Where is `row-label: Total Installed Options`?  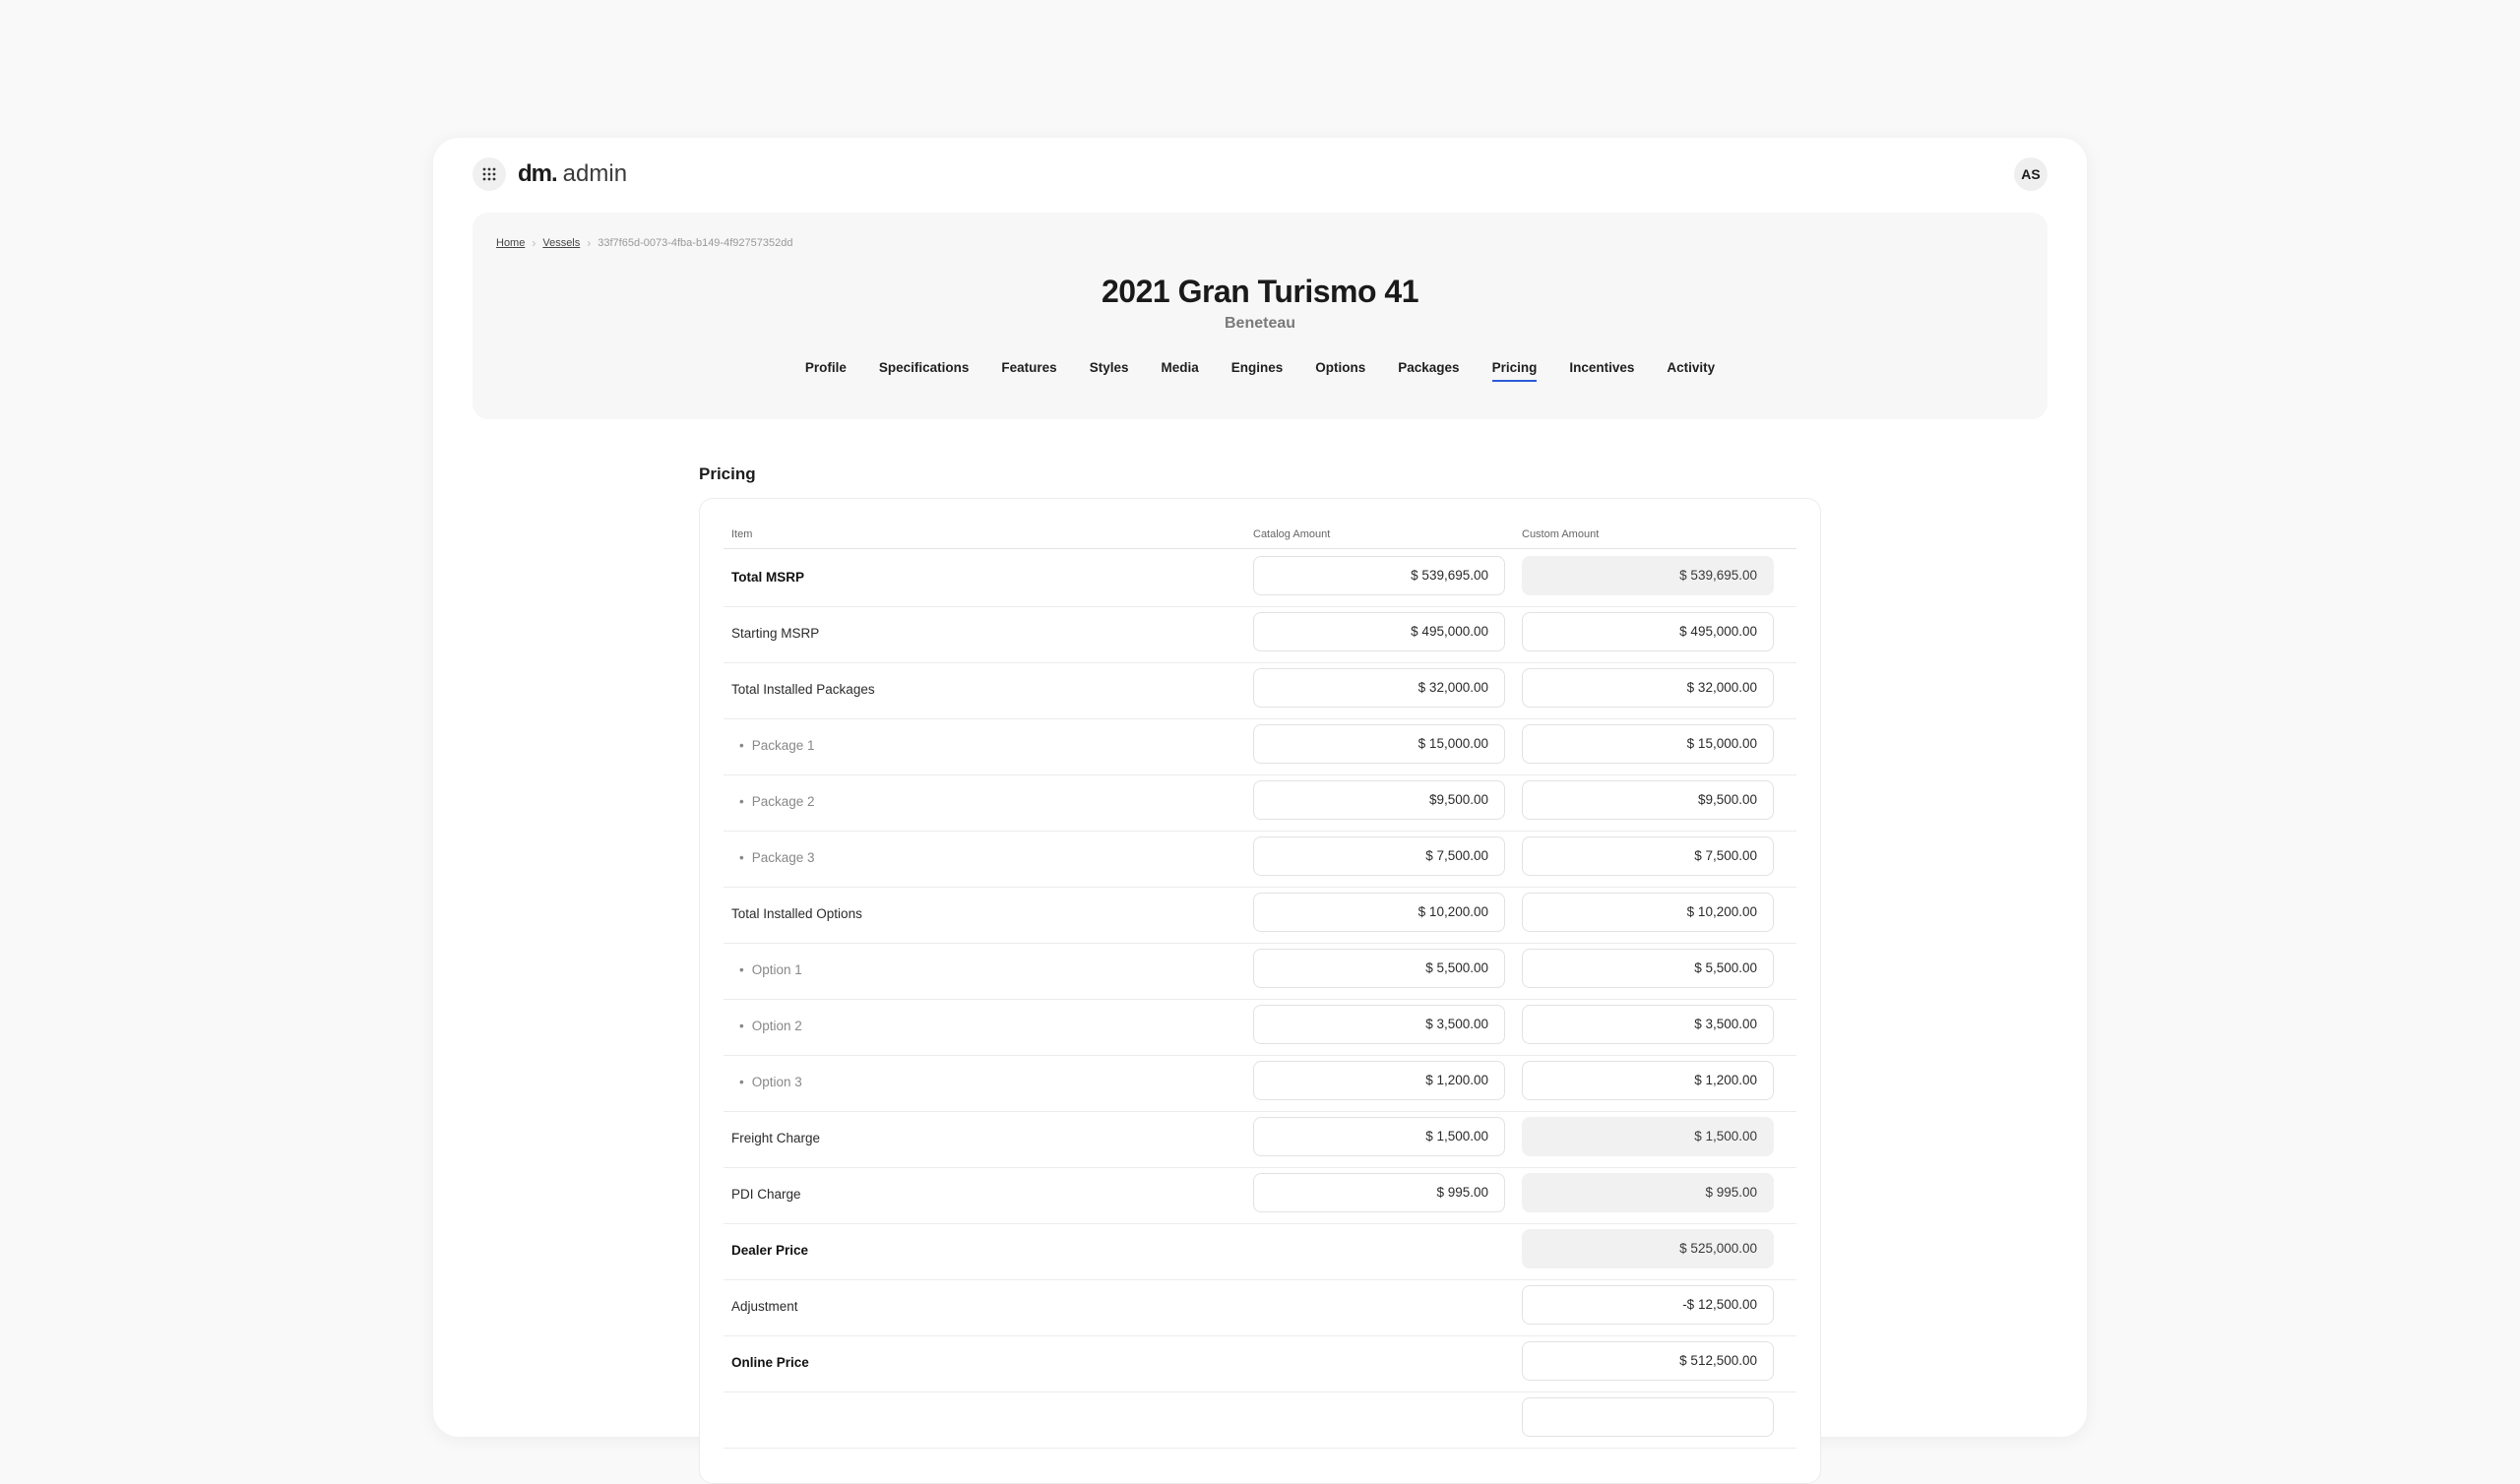 row-label: Total Installed Options is located at coordinates (796, 914).